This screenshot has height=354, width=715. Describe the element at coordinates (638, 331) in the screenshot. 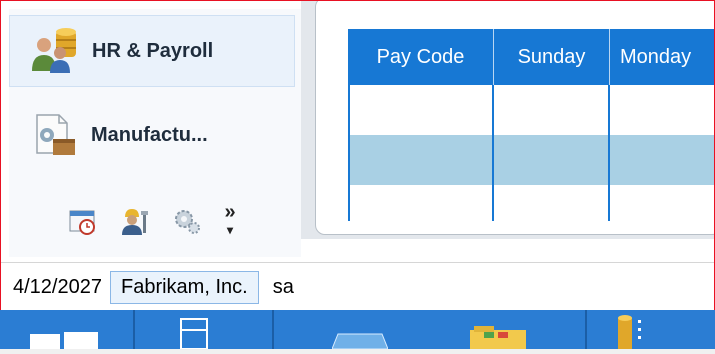

I see `database-icon` at that location.